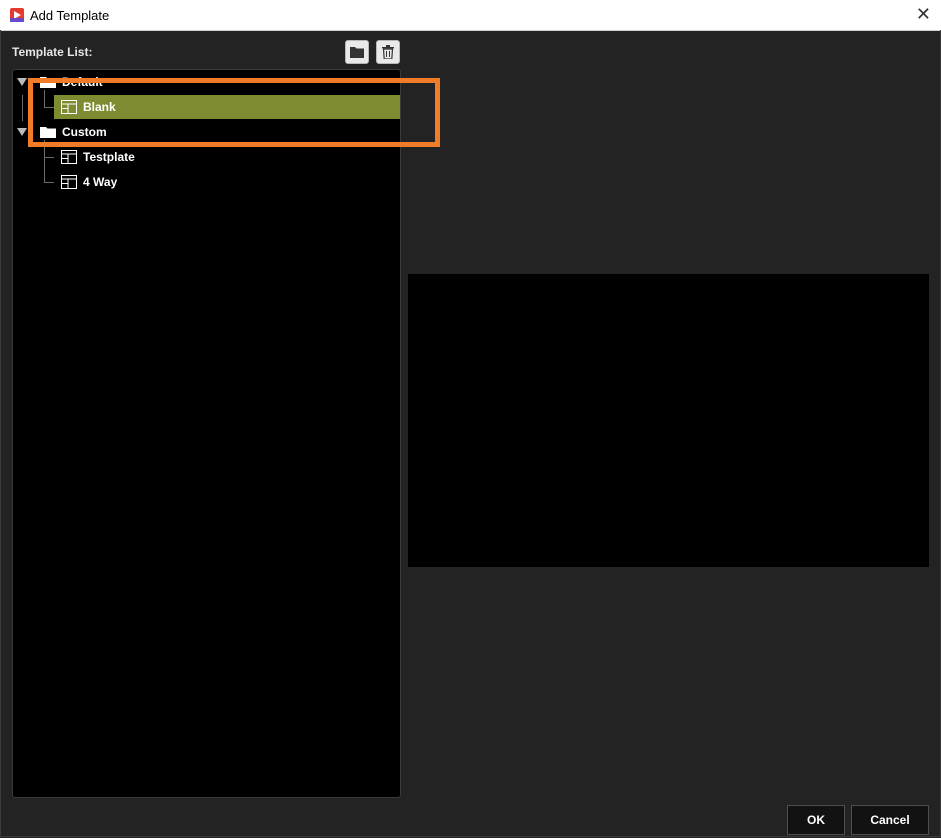  What do you see at coordinates (923, 14) in the screenshot?
I see `close-button: ✕` at bounding box center [923, 14].